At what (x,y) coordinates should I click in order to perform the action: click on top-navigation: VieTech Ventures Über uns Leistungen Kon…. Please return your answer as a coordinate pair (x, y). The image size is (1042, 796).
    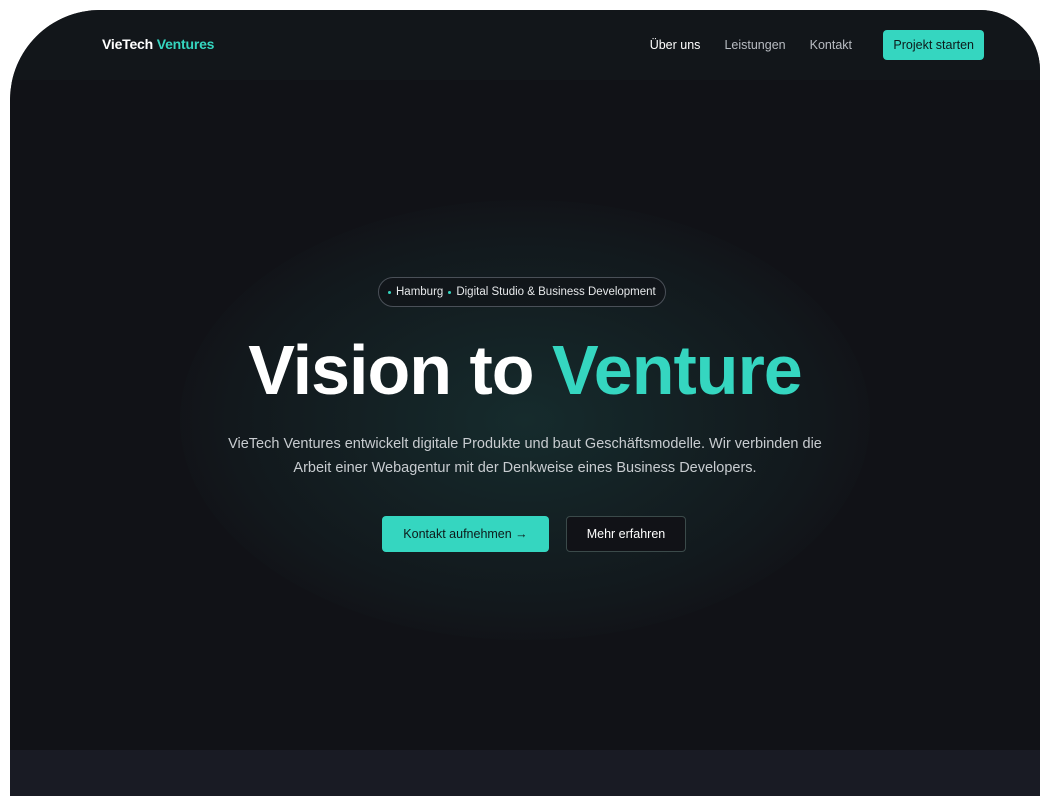
    Looking at the image, I should click on (525, 45).